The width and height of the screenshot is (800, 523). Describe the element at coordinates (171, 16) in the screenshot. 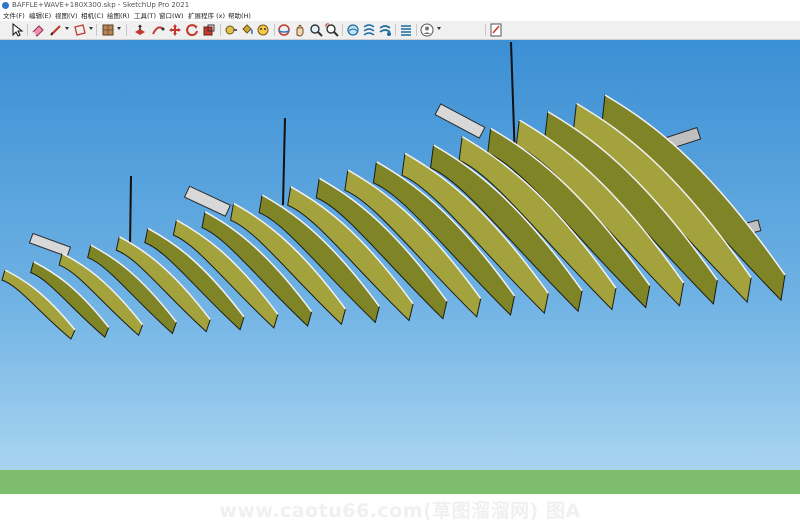

I see `menu-window: 窗口(W)` at that location.